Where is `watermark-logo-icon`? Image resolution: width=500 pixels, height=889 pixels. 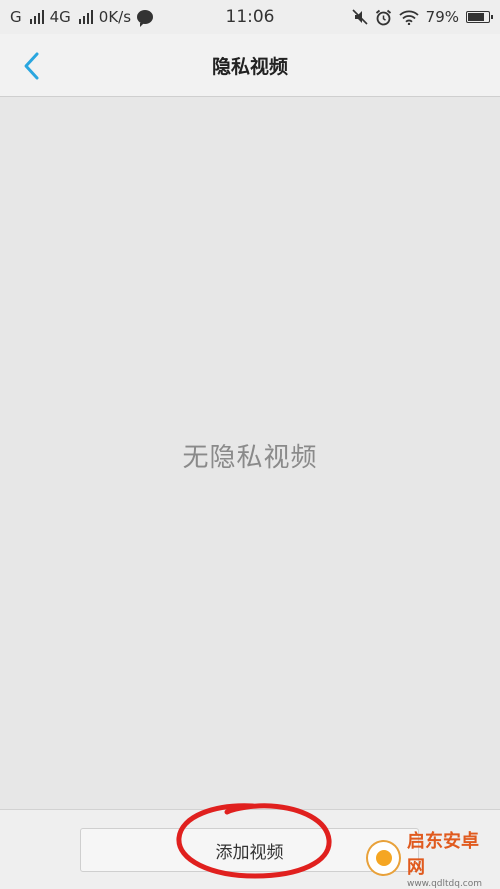
watermark-logo-icon is located at coordinates (383, 858).